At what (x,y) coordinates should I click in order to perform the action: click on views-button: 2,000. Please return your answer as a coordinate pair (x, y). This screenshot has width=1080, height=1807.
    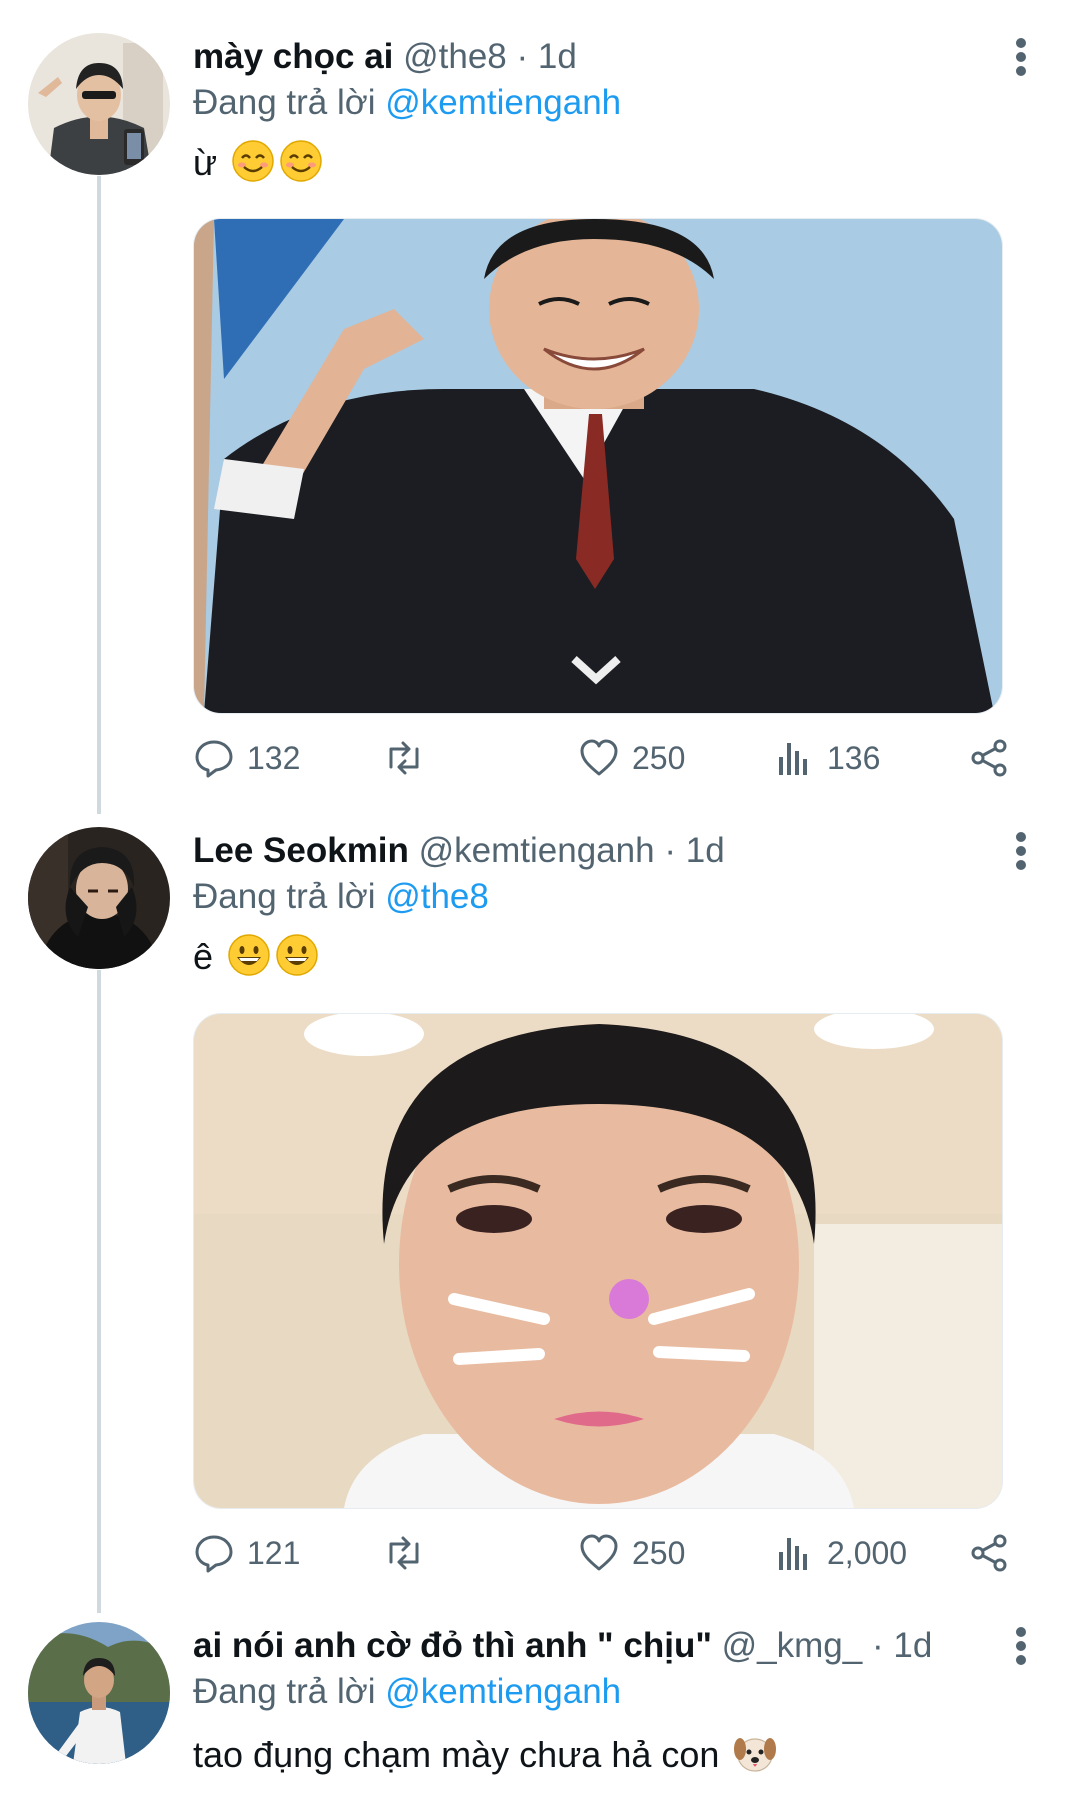
    Looking at the image, I should click on (840, 1553).